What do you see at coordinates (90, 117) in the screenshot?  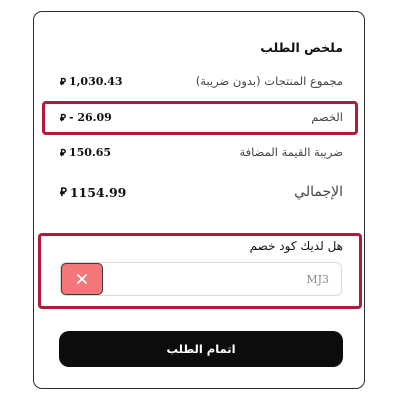 I see `discount-value: - 26.09` at bounding box center [90, 117].